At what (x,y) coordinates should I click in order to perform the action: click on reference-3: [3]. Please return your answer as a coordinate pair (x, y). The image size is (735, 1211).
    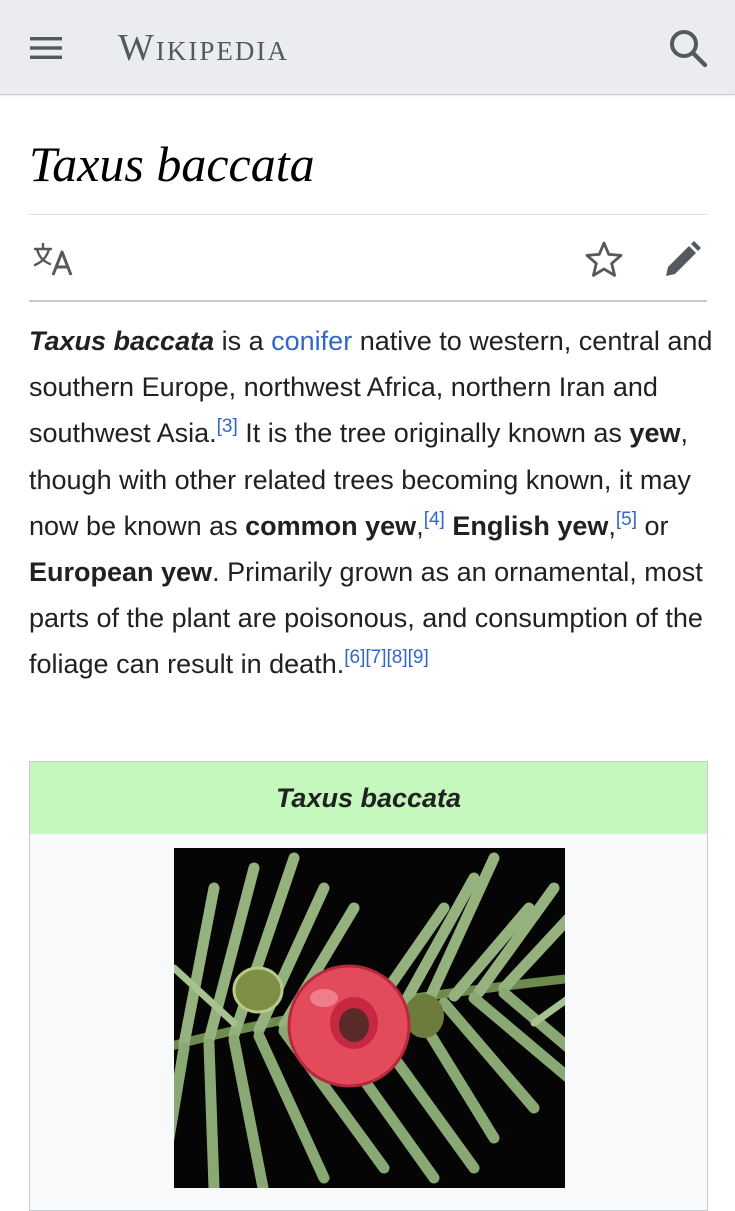
    Looking at the image, I should click on (227, 426).